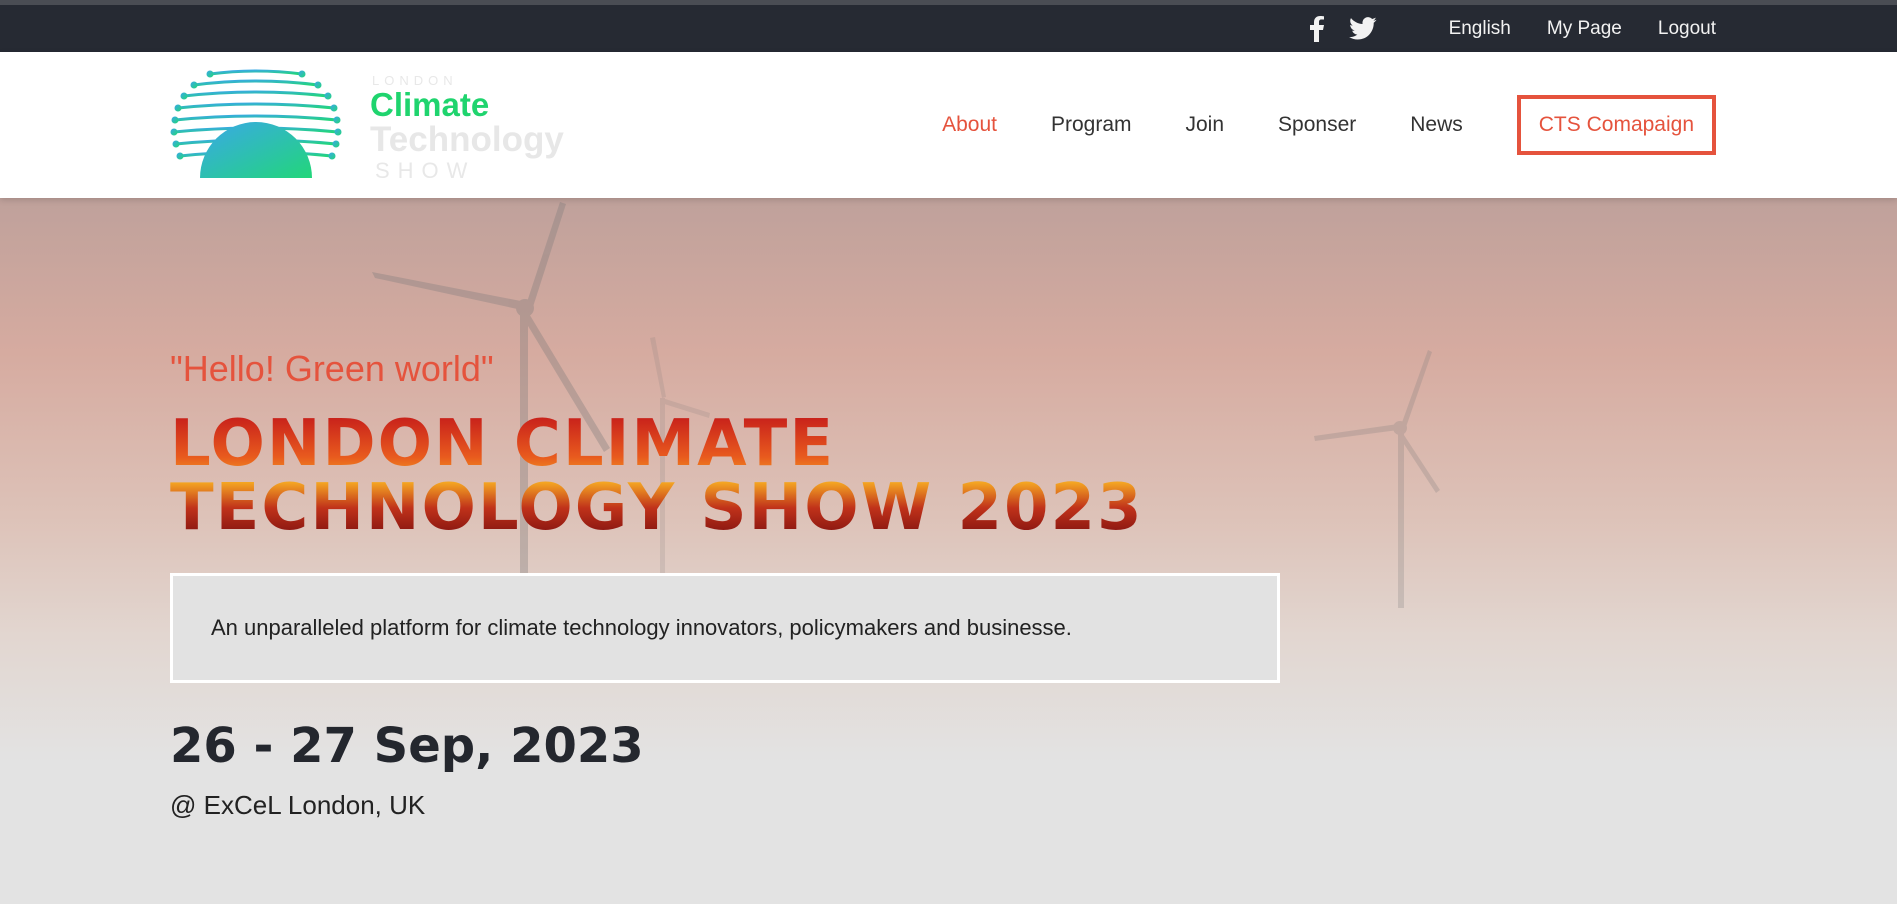 This screenshot has height=904, width=1897. I want to click on logo-text-show: SHOW, so click(425, 170).